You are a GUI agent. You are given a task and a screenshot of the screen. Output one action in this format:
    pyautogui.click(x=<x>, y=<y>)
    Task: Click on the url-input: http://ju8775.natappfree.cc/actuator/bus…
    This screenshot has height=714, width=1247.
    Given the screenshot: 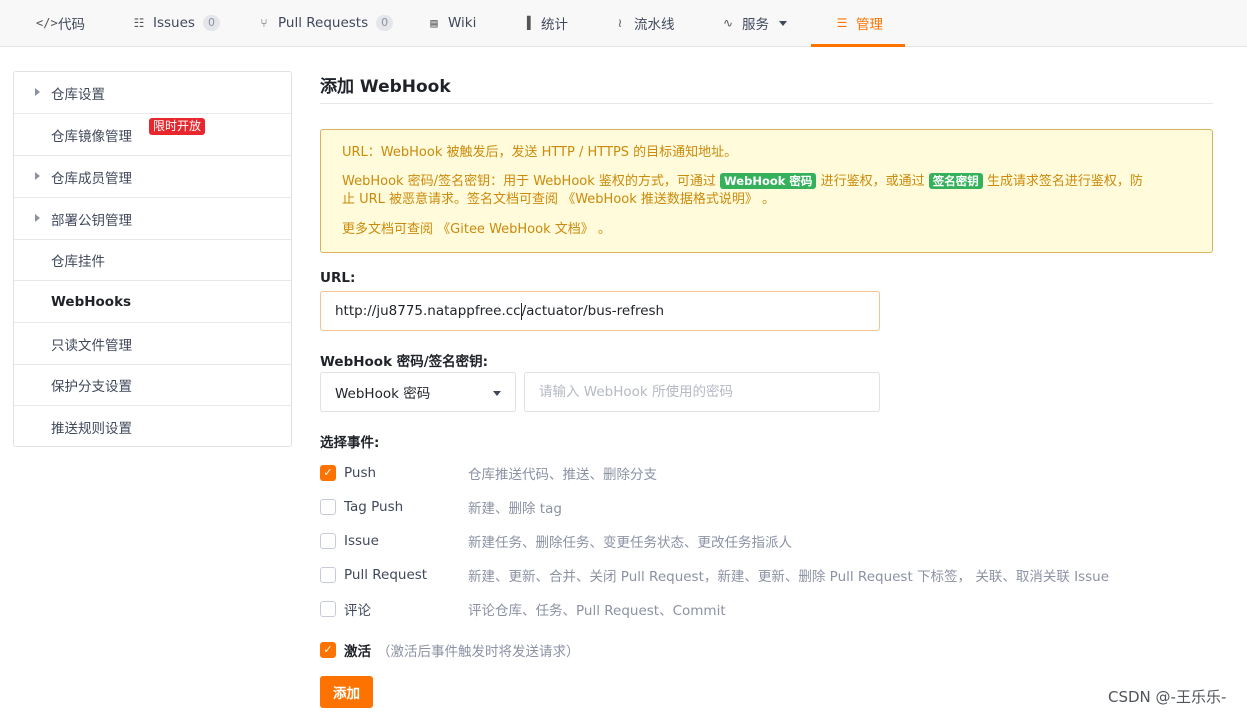 What is the action you would take?
    pyautogui.click(x=600, y=311)
    